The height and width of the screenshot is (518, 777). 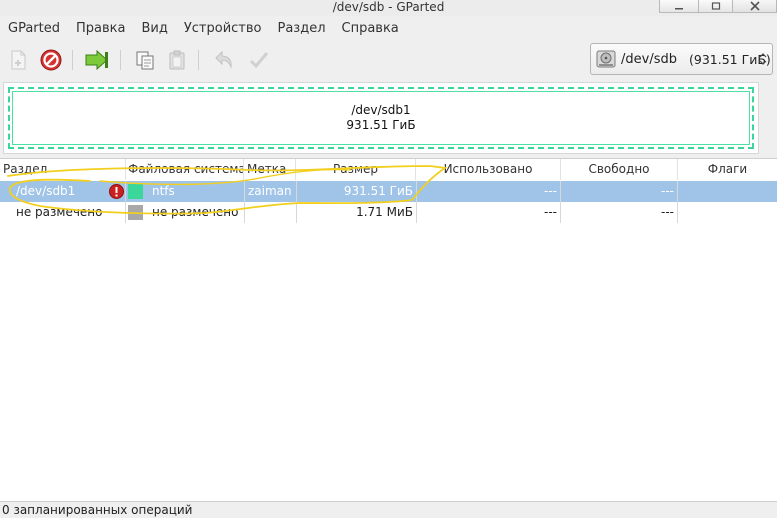 I want to click on warning-icon, so click(x=116, y=191).